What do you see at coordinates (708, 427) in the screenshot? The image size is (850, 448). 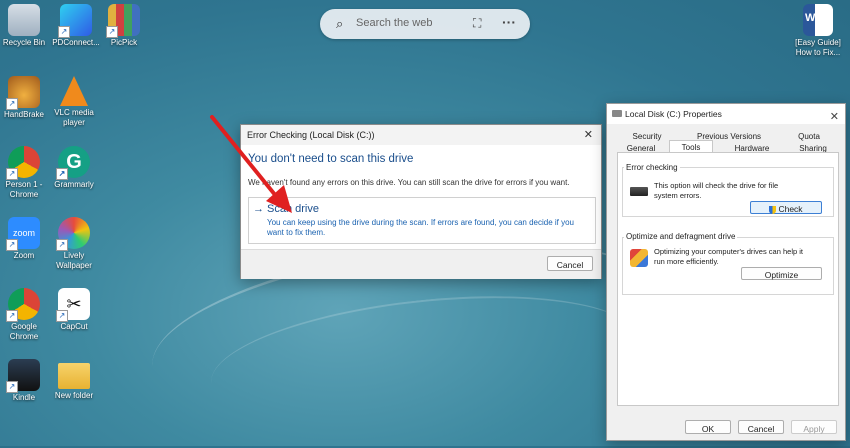 I see `ok-button: OK` at bounding box center [708, 427].